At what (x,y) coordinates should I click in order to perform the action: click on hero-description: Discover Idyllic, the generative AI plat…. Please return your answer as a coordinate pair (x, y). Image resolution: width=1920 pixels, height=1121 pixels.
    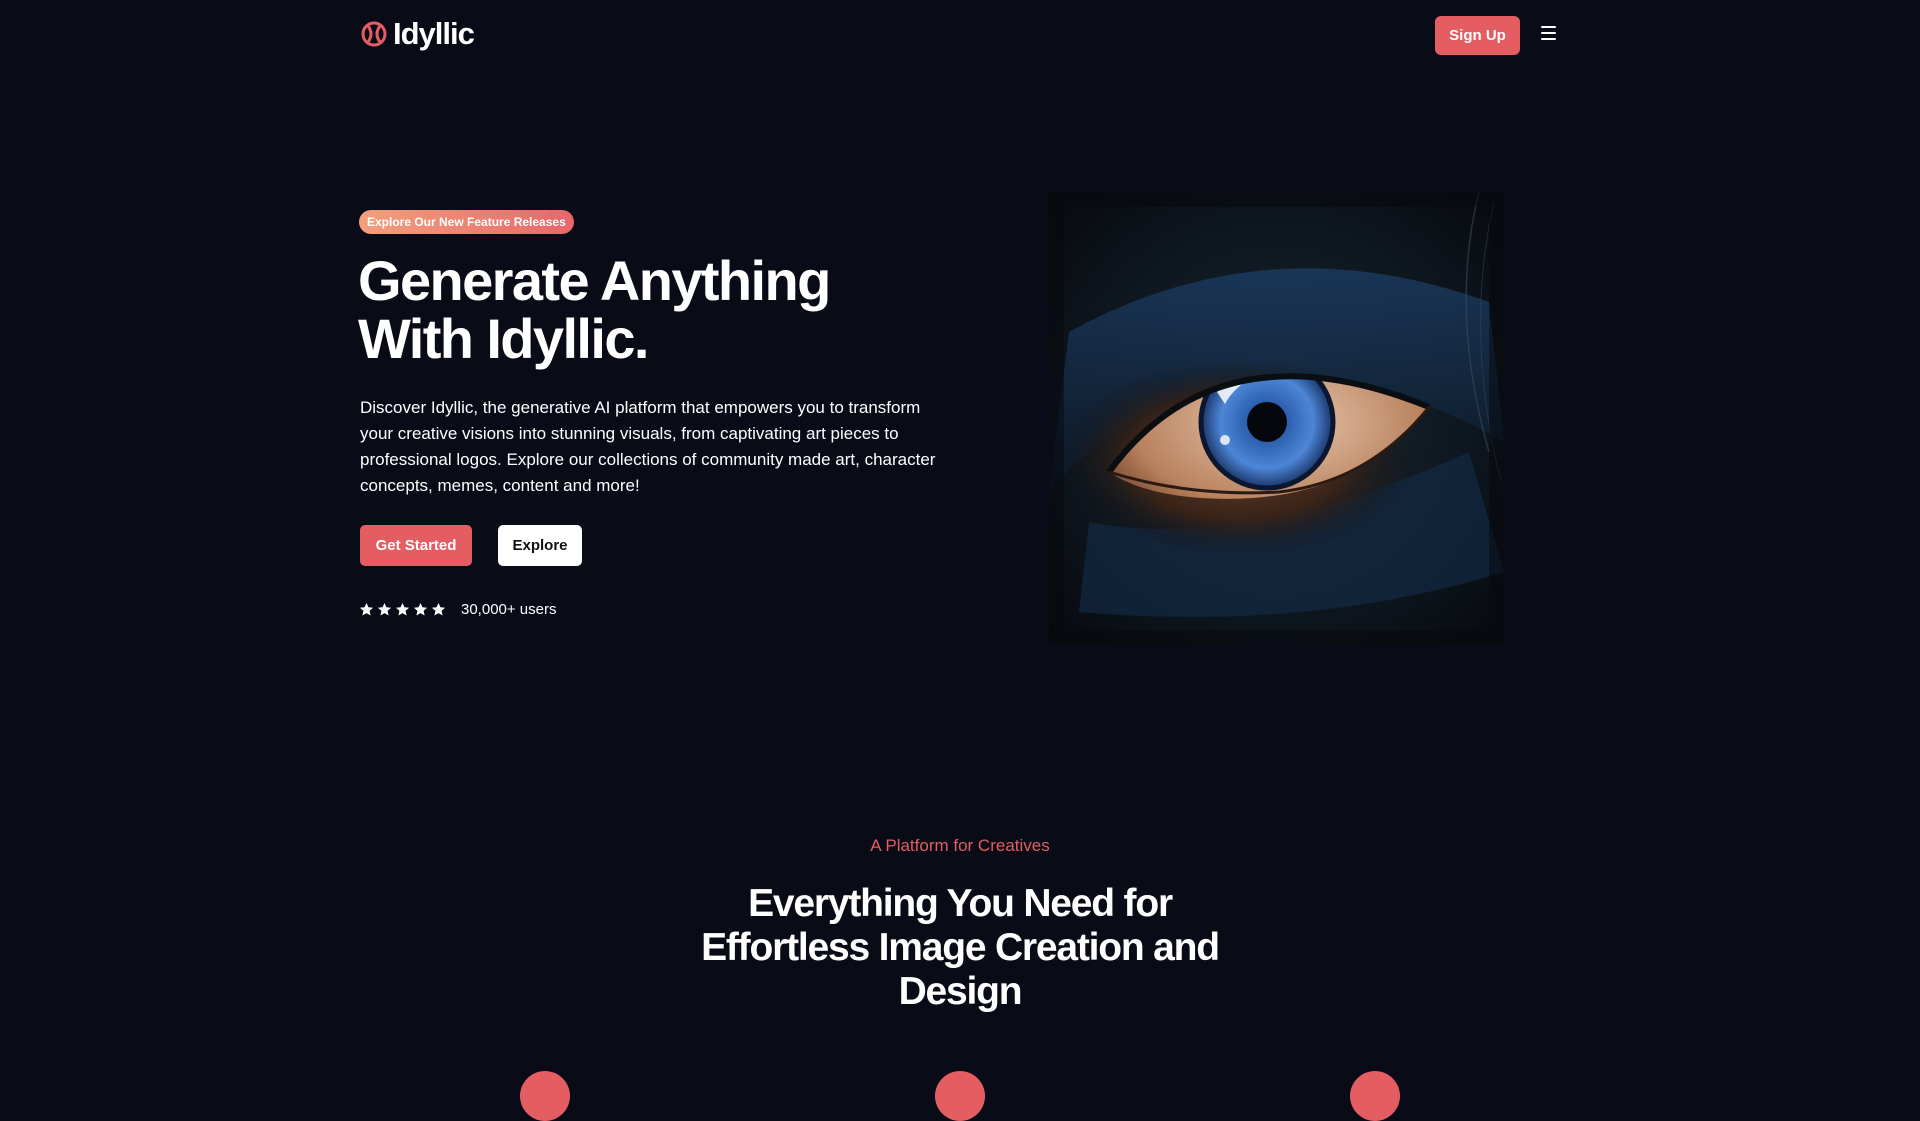
    Looking at the image, I should click on (648, 446).